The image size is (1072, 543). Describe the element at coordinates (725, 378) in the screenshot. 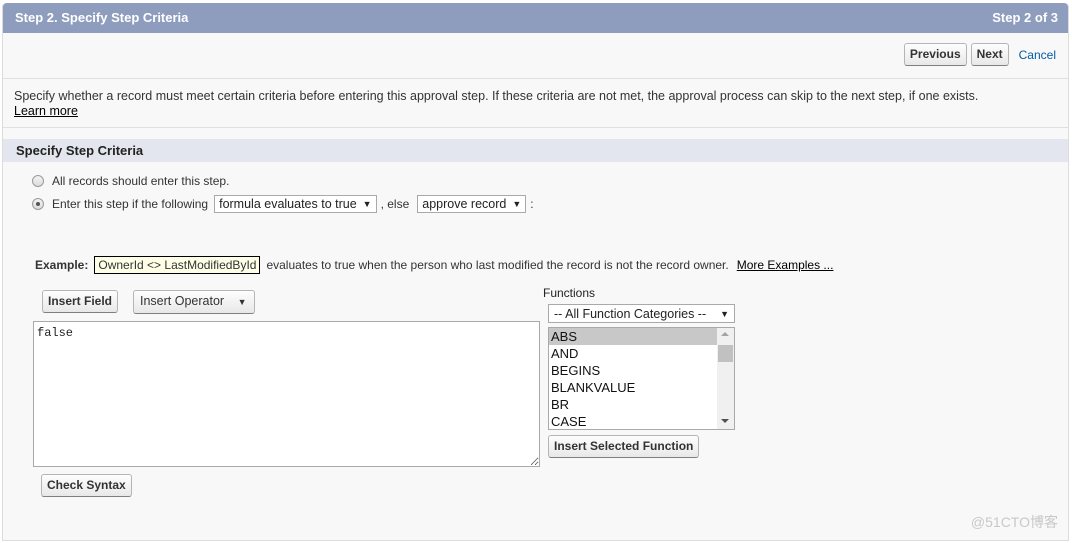

I see `functions-scrollbar` at that location.